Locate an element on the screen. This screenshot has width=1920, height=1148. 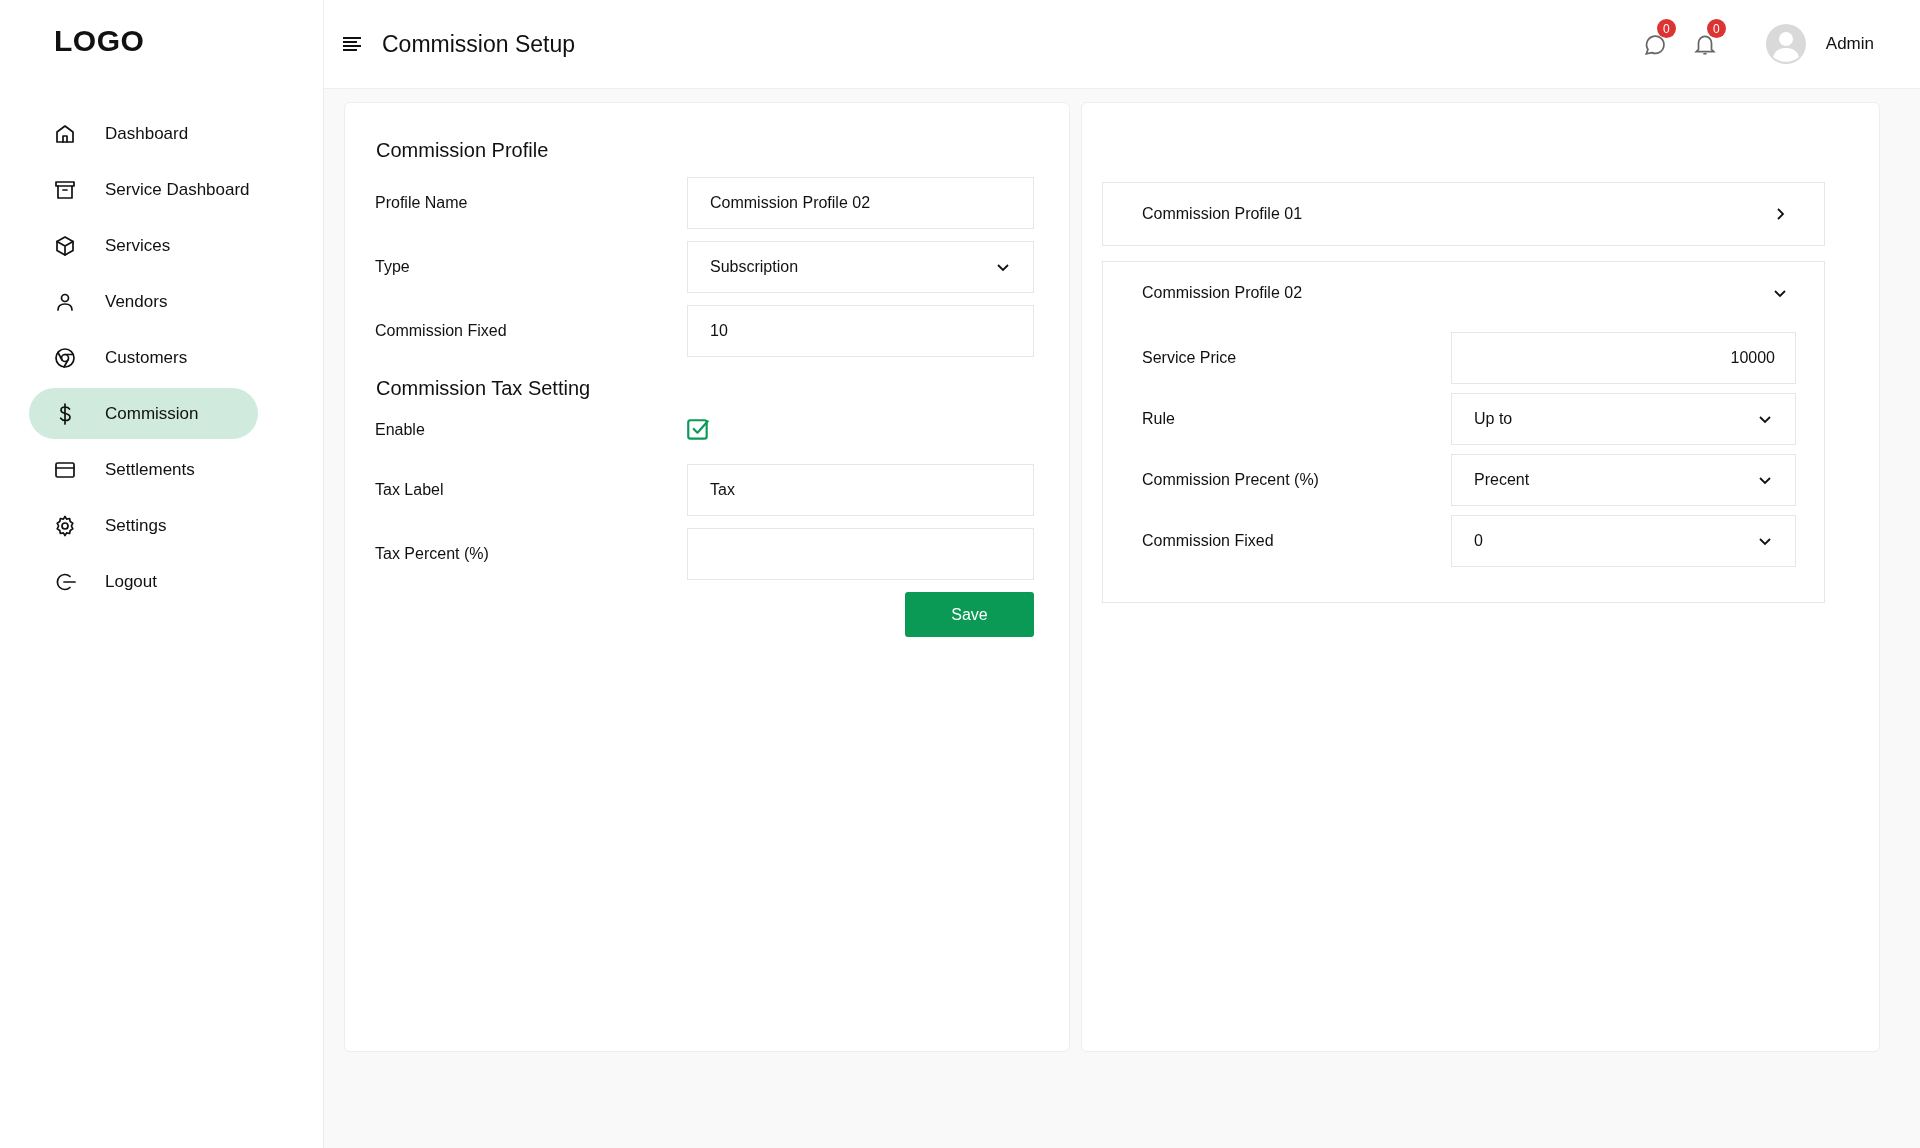
input-field is located at coordinates (860, 554).